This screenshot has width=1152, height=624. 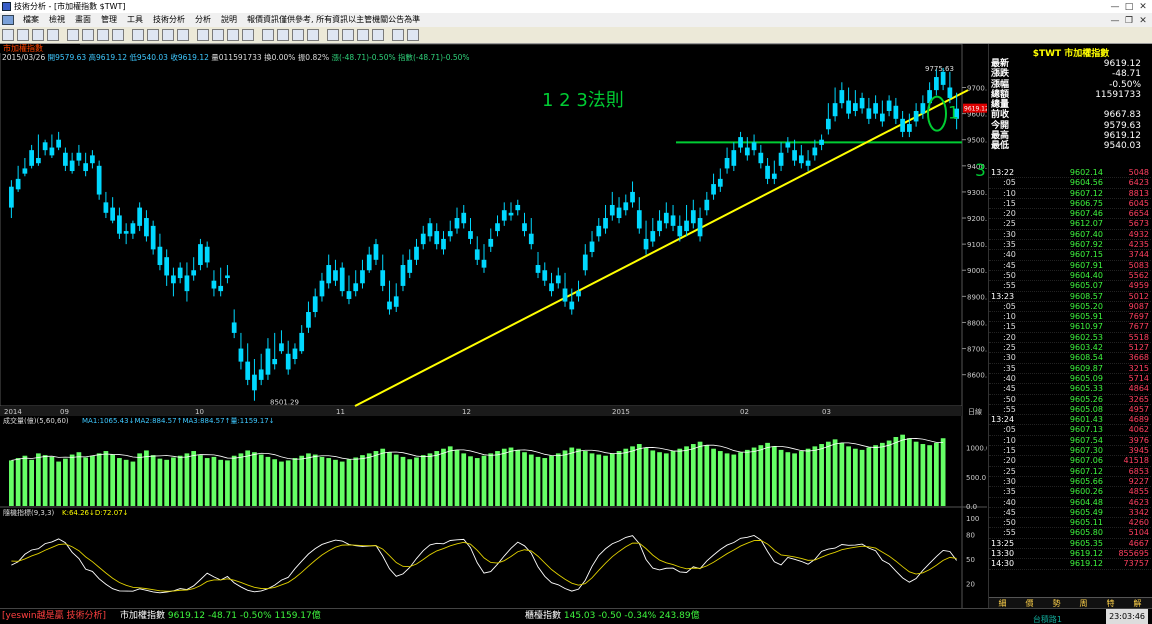 I want to click on tick-row: :10 9605.91 7697, so click(x=1070, y=317).